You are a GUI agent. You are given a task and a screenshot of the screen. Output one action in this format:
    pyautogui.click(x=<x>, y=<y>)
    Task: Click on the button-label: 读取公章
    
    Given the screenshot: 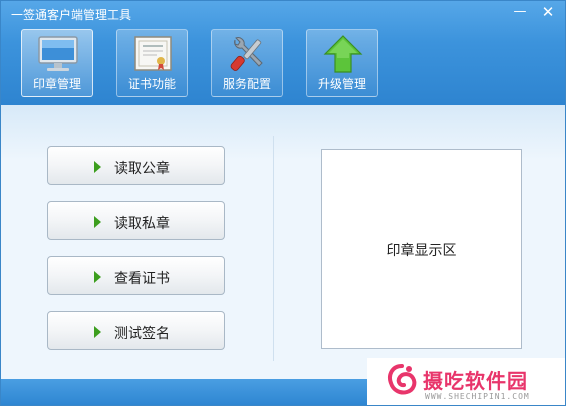 What is the action you would take?
    pyautogui.click(x=142, y=169)
    